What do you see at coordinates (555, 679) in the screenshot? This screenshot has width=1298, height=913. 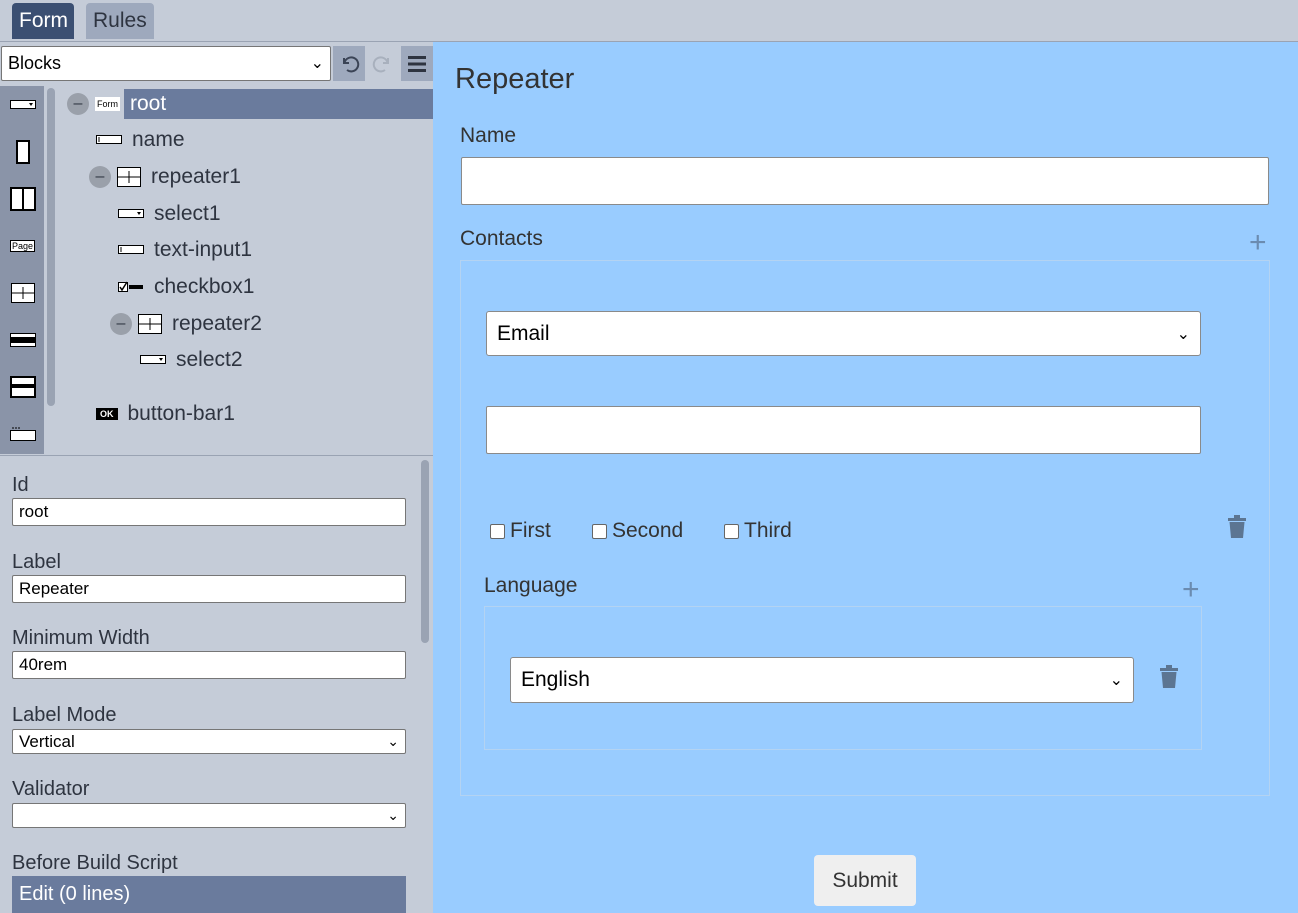 I see `language-value: English` at bounding box center [555, 679].